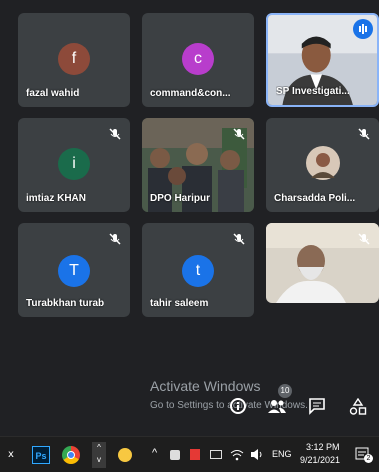 The width and height of the screenshot is (379, 472). Describe the element at coordinates (277, 406) in the screenshot. I see `people-icon` at that location.